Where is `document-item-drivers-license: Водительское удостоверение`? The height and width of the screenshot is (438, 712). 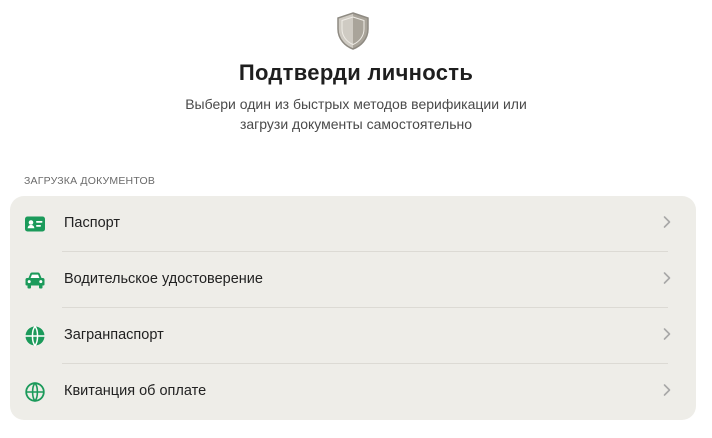 document-item-drivers-license: Водительское удостоверение is located at coordinates (353, 280).